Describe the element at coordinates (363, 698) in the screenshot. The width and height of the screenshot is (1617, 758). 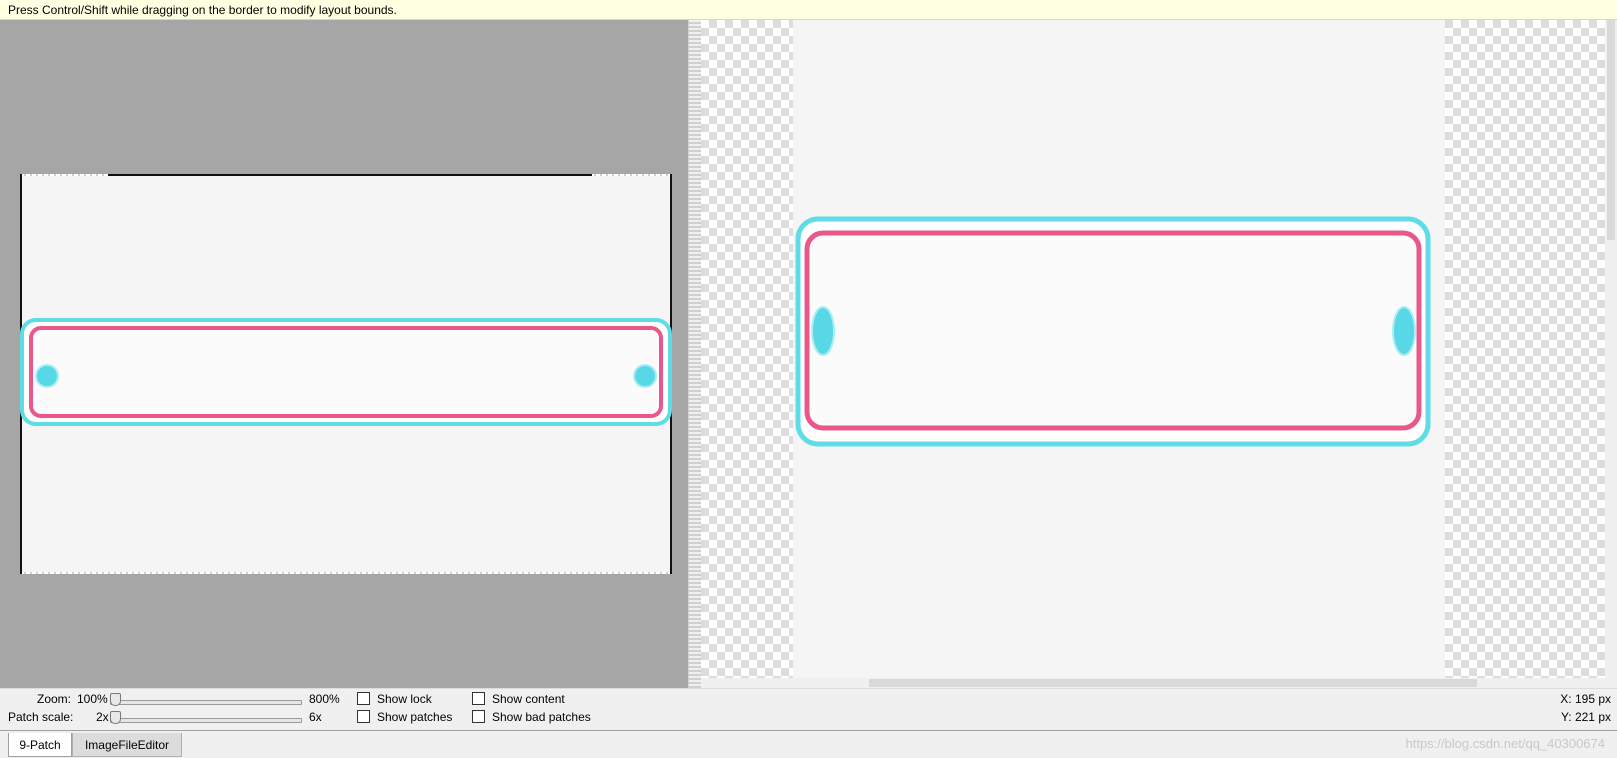
I see `show-lock-checkbox` at that location.